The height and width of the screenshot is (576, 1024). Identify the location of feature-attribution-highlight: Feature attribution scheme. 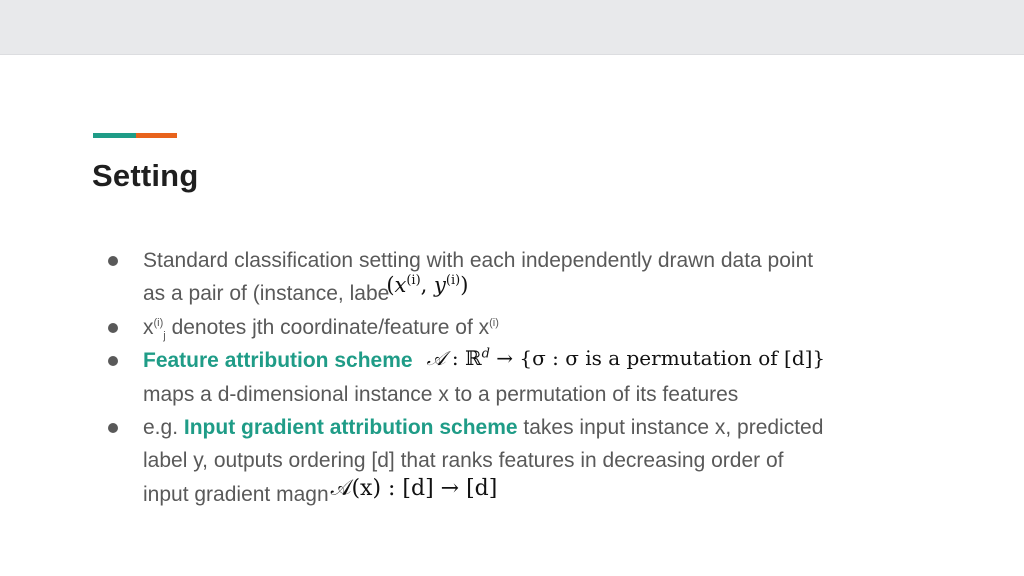
(278, 361).